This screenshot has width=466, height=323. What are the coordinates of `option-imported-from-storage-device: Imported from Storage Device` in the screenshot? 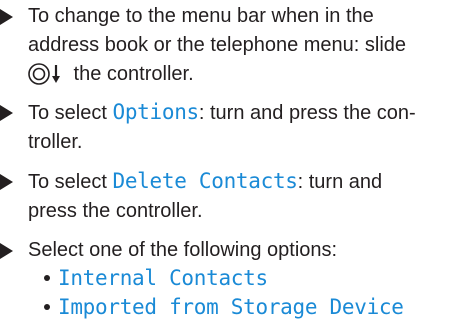 It's located at (224, 308).